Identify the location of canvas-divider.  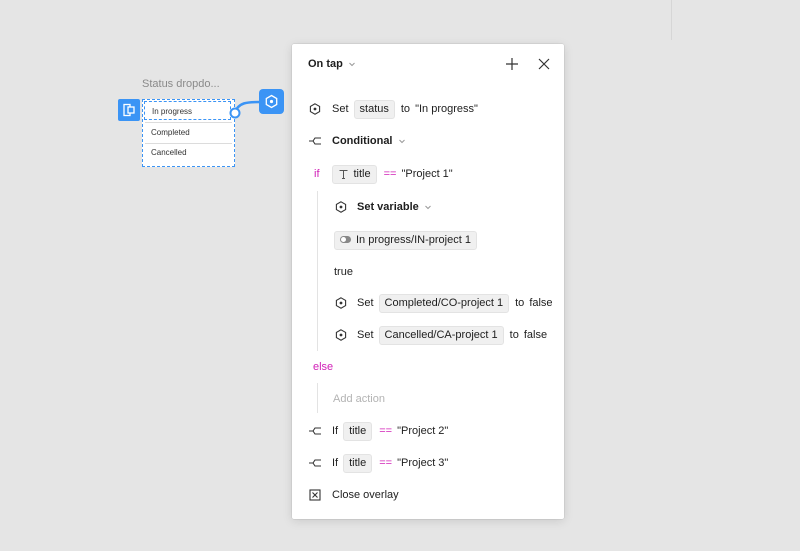
(671, 20).